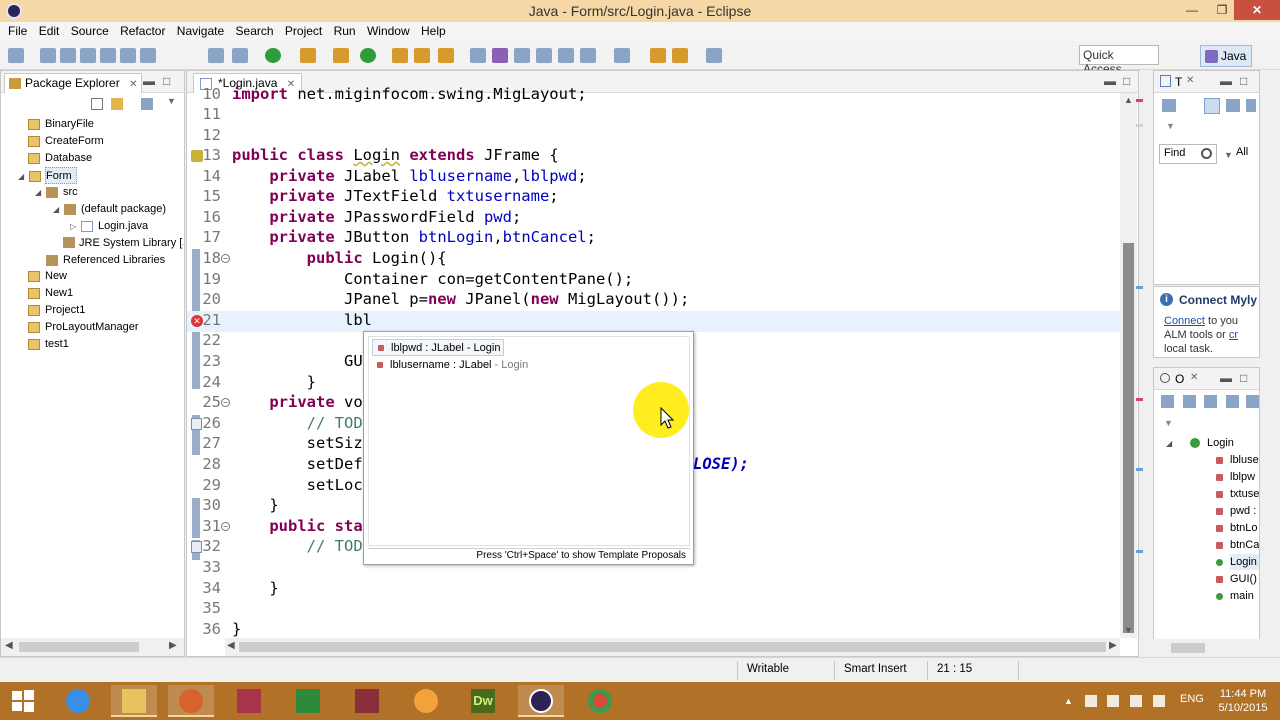 The image size is (1280, 720). I want to click on scroll-left-icon: ◀, so click(231, 645).